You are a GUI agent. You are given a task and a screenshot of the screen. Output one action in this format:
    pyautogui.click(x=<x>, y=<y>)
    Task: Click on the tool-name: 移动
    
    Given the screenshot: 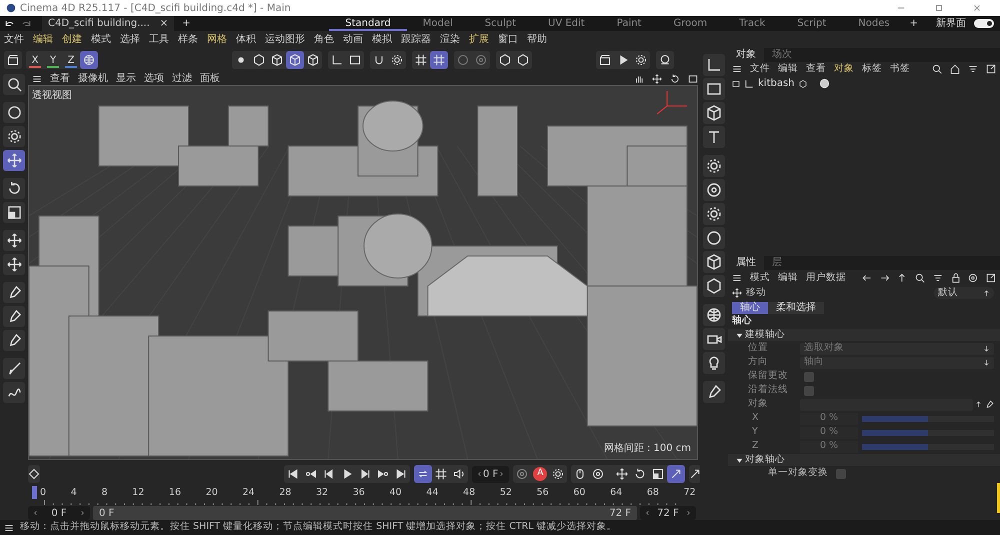 What is the action you would take?
    pyautogui.click(x=756, y=293)
    